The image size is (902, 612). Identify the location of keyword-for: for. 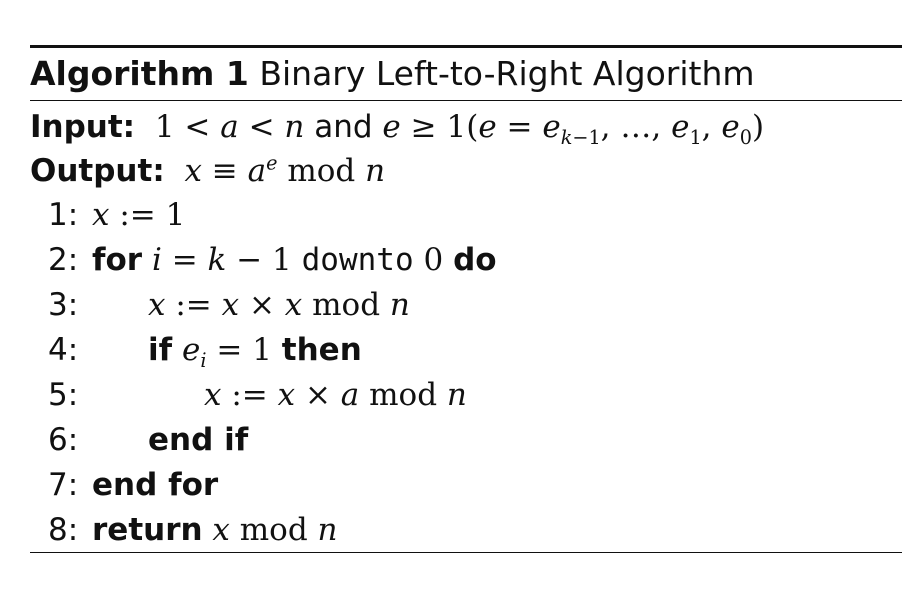
(117, 260).